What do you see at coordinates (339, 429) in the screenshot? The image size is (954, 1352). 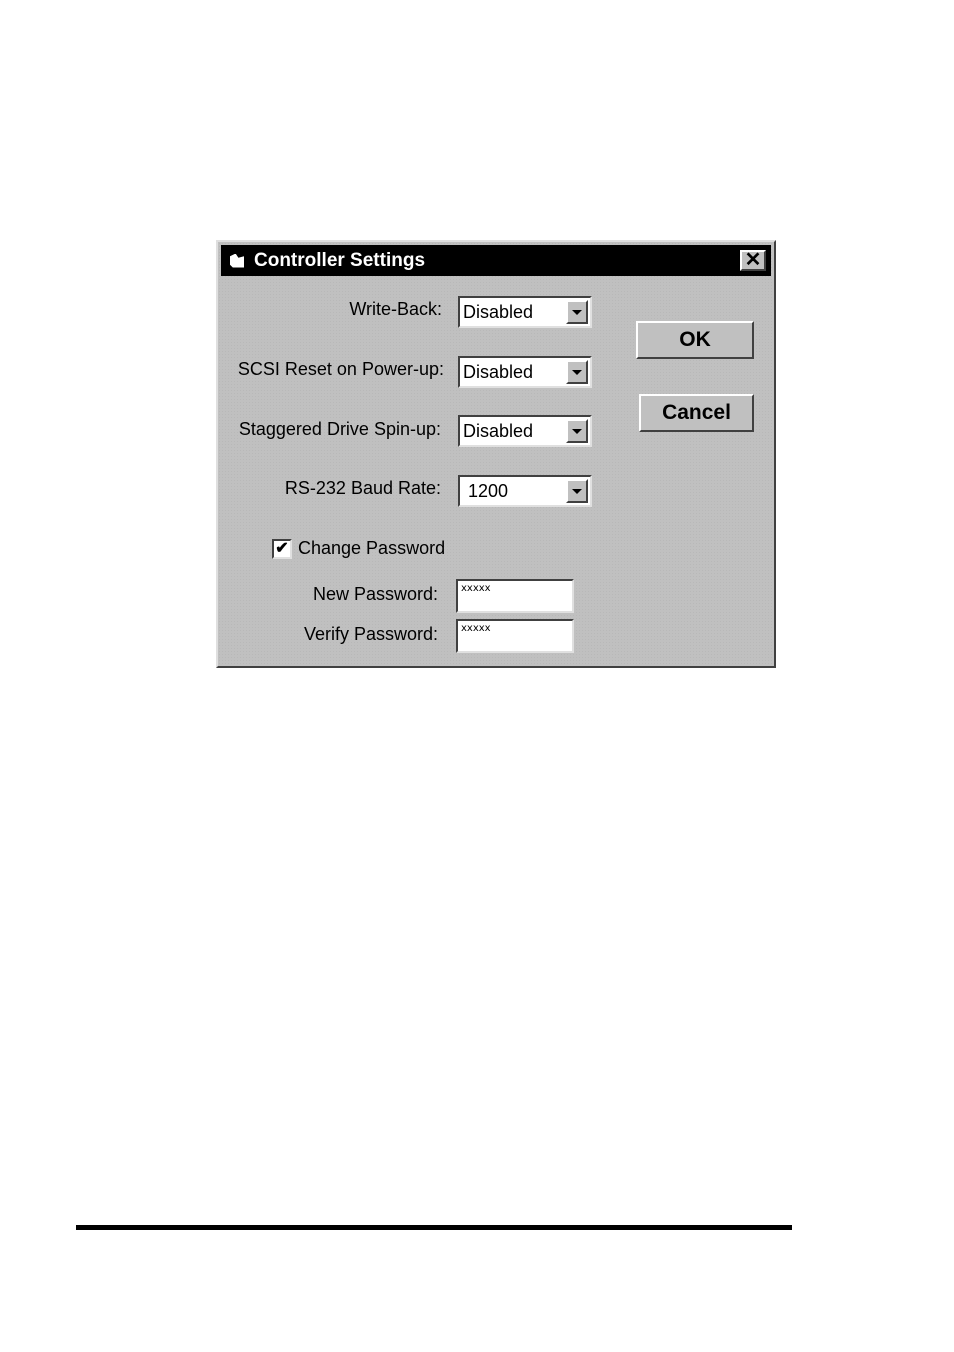 I see `staggered-spinup-label: Staggered Drive Spin-up:` at bounding box center [339, 429].